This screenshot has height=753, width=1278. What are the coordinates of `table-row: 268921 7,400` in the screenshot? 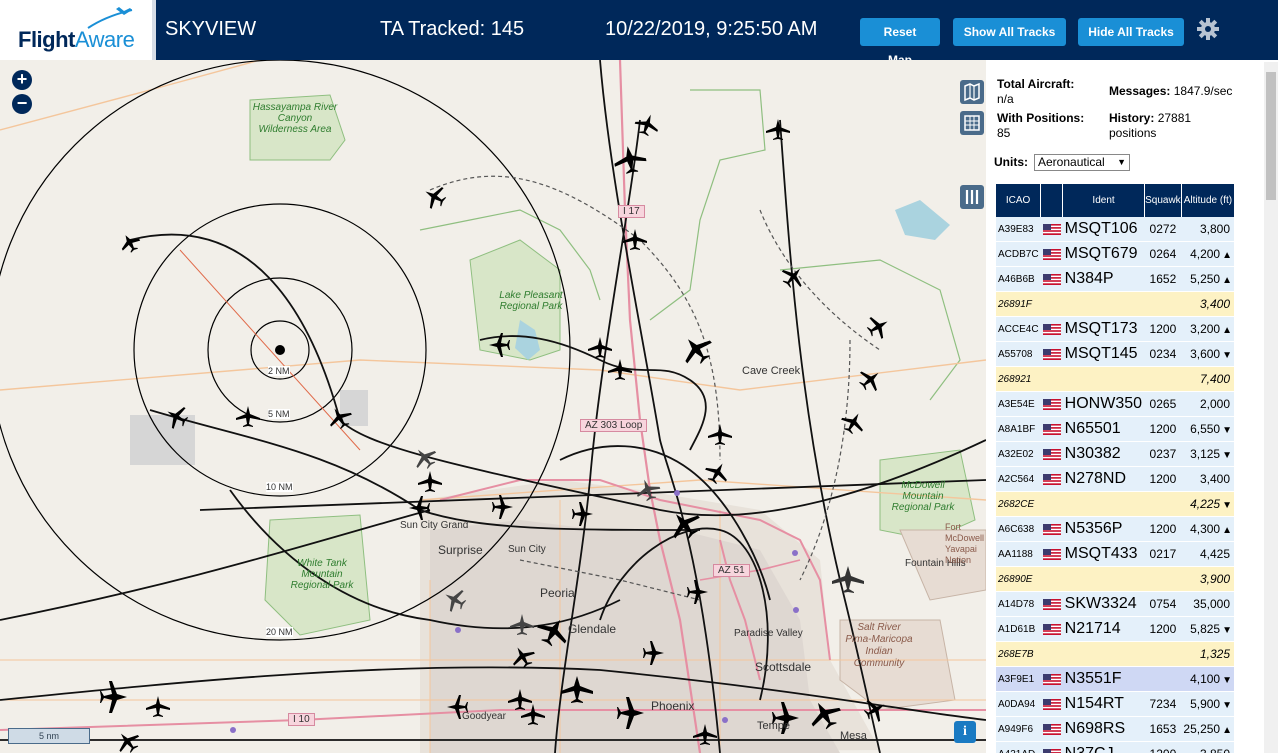 It's located at (1115, 379).